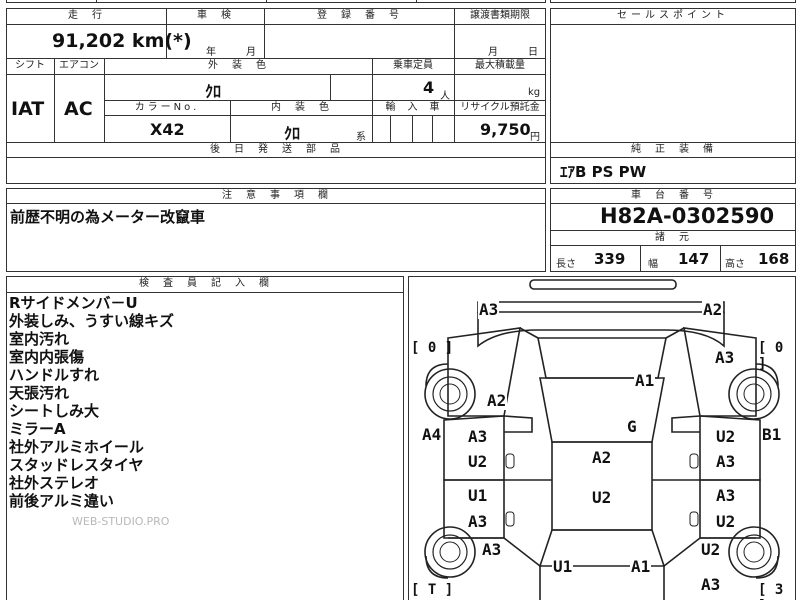  I want to click on specs-header: 諸 元, so click(673, 237).